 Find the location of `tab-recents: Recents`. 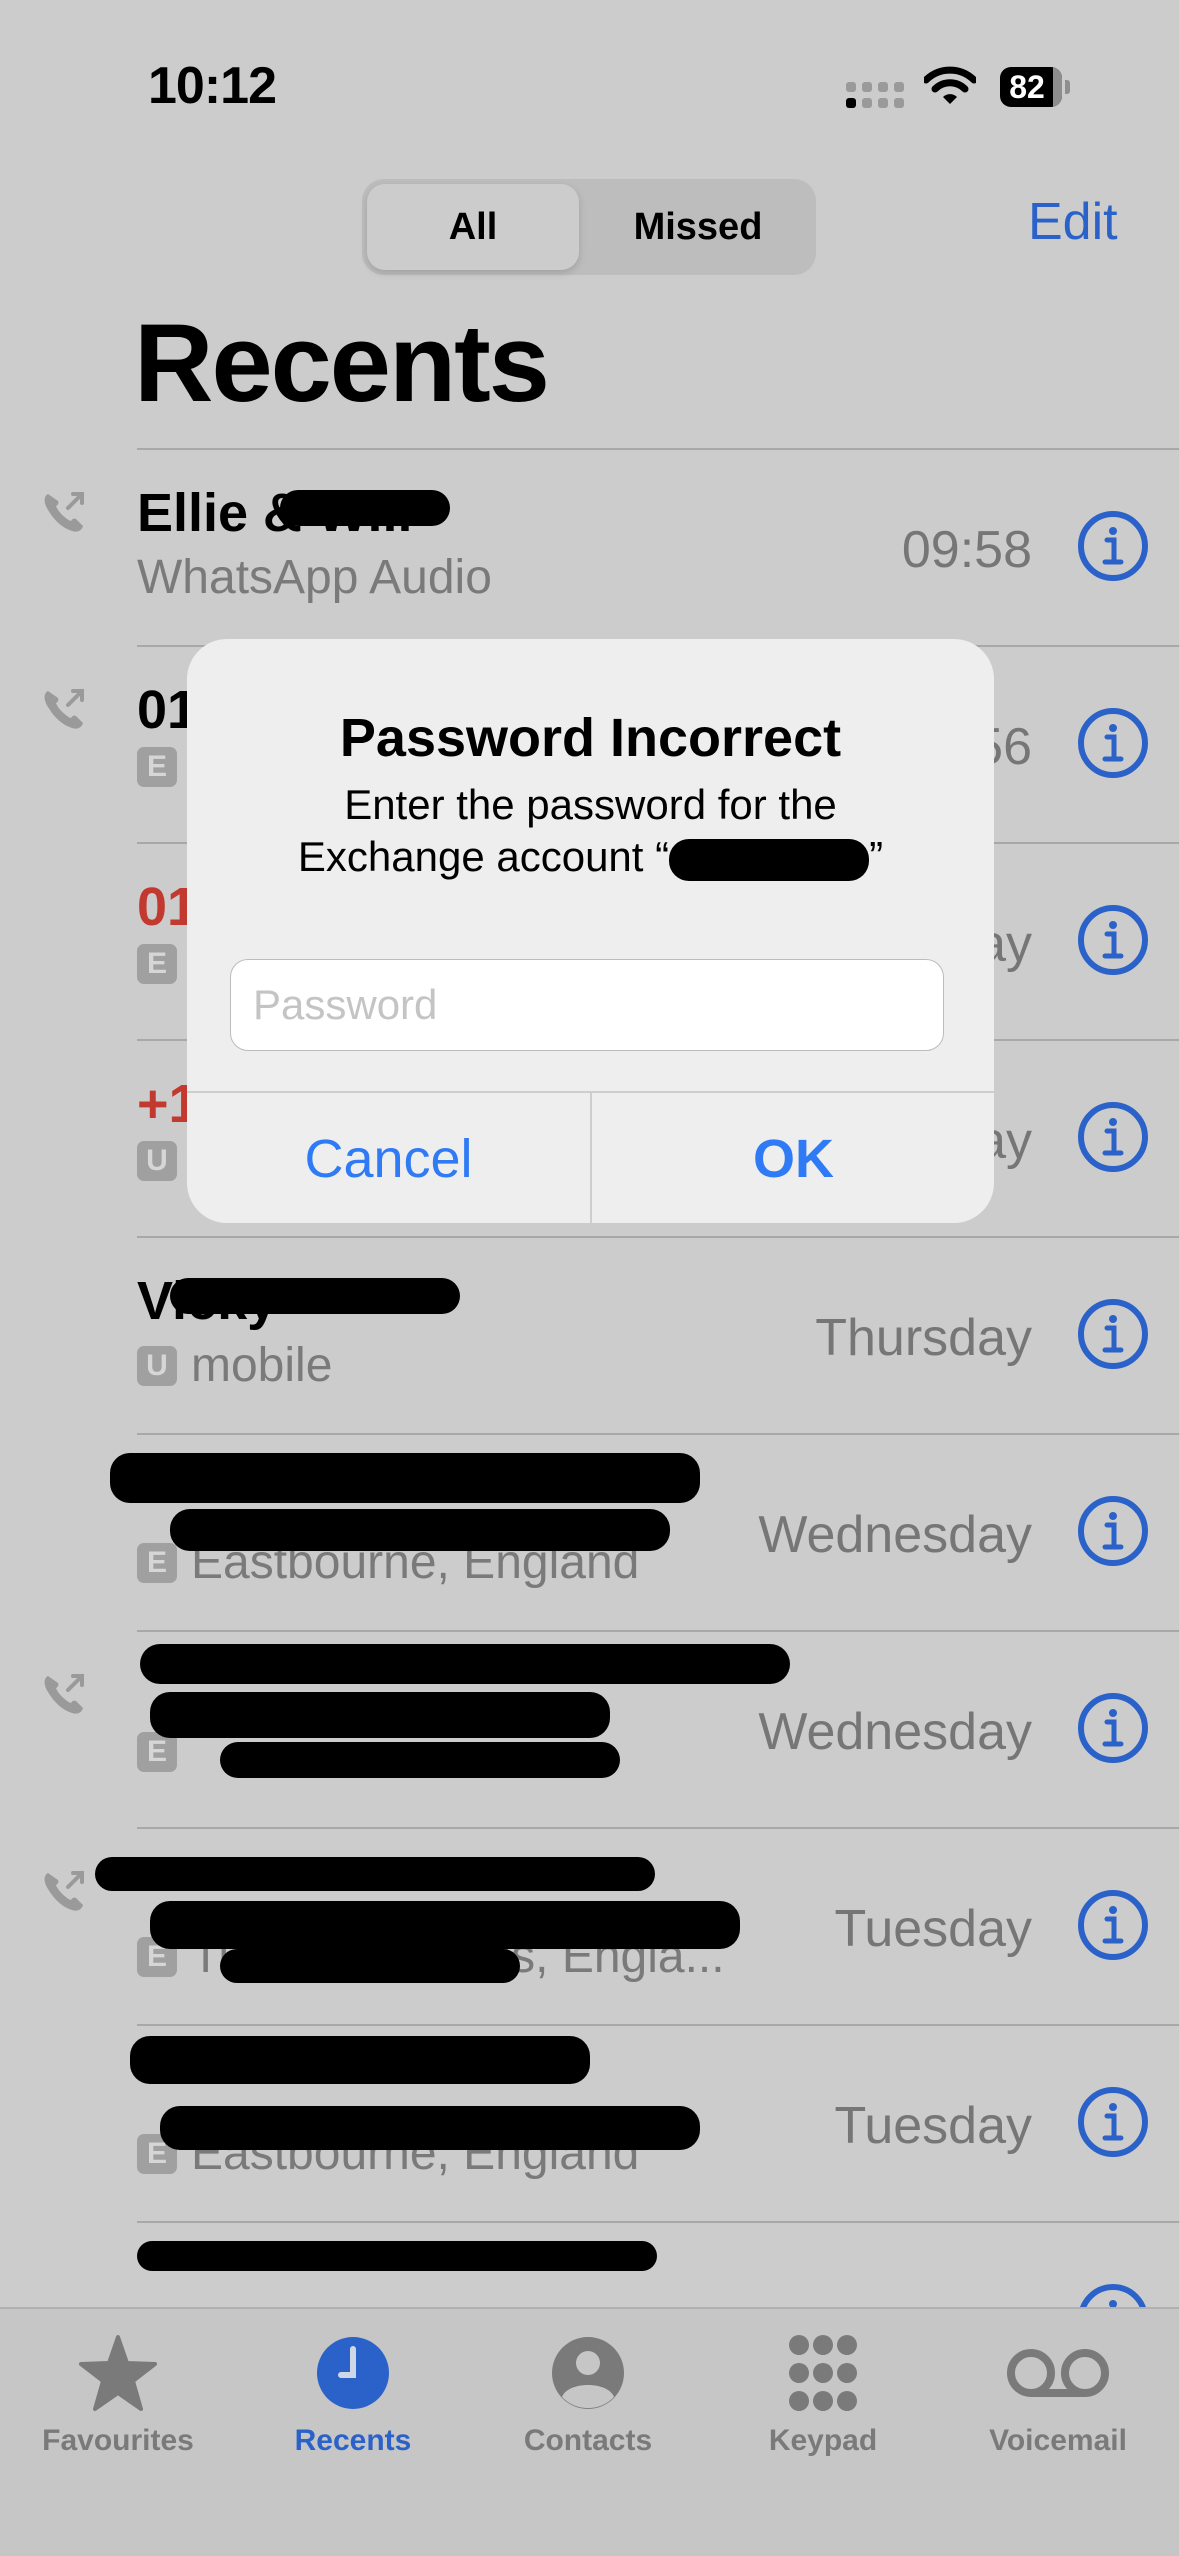

tab-recents: Recents is located at coordinates (353, 2389).